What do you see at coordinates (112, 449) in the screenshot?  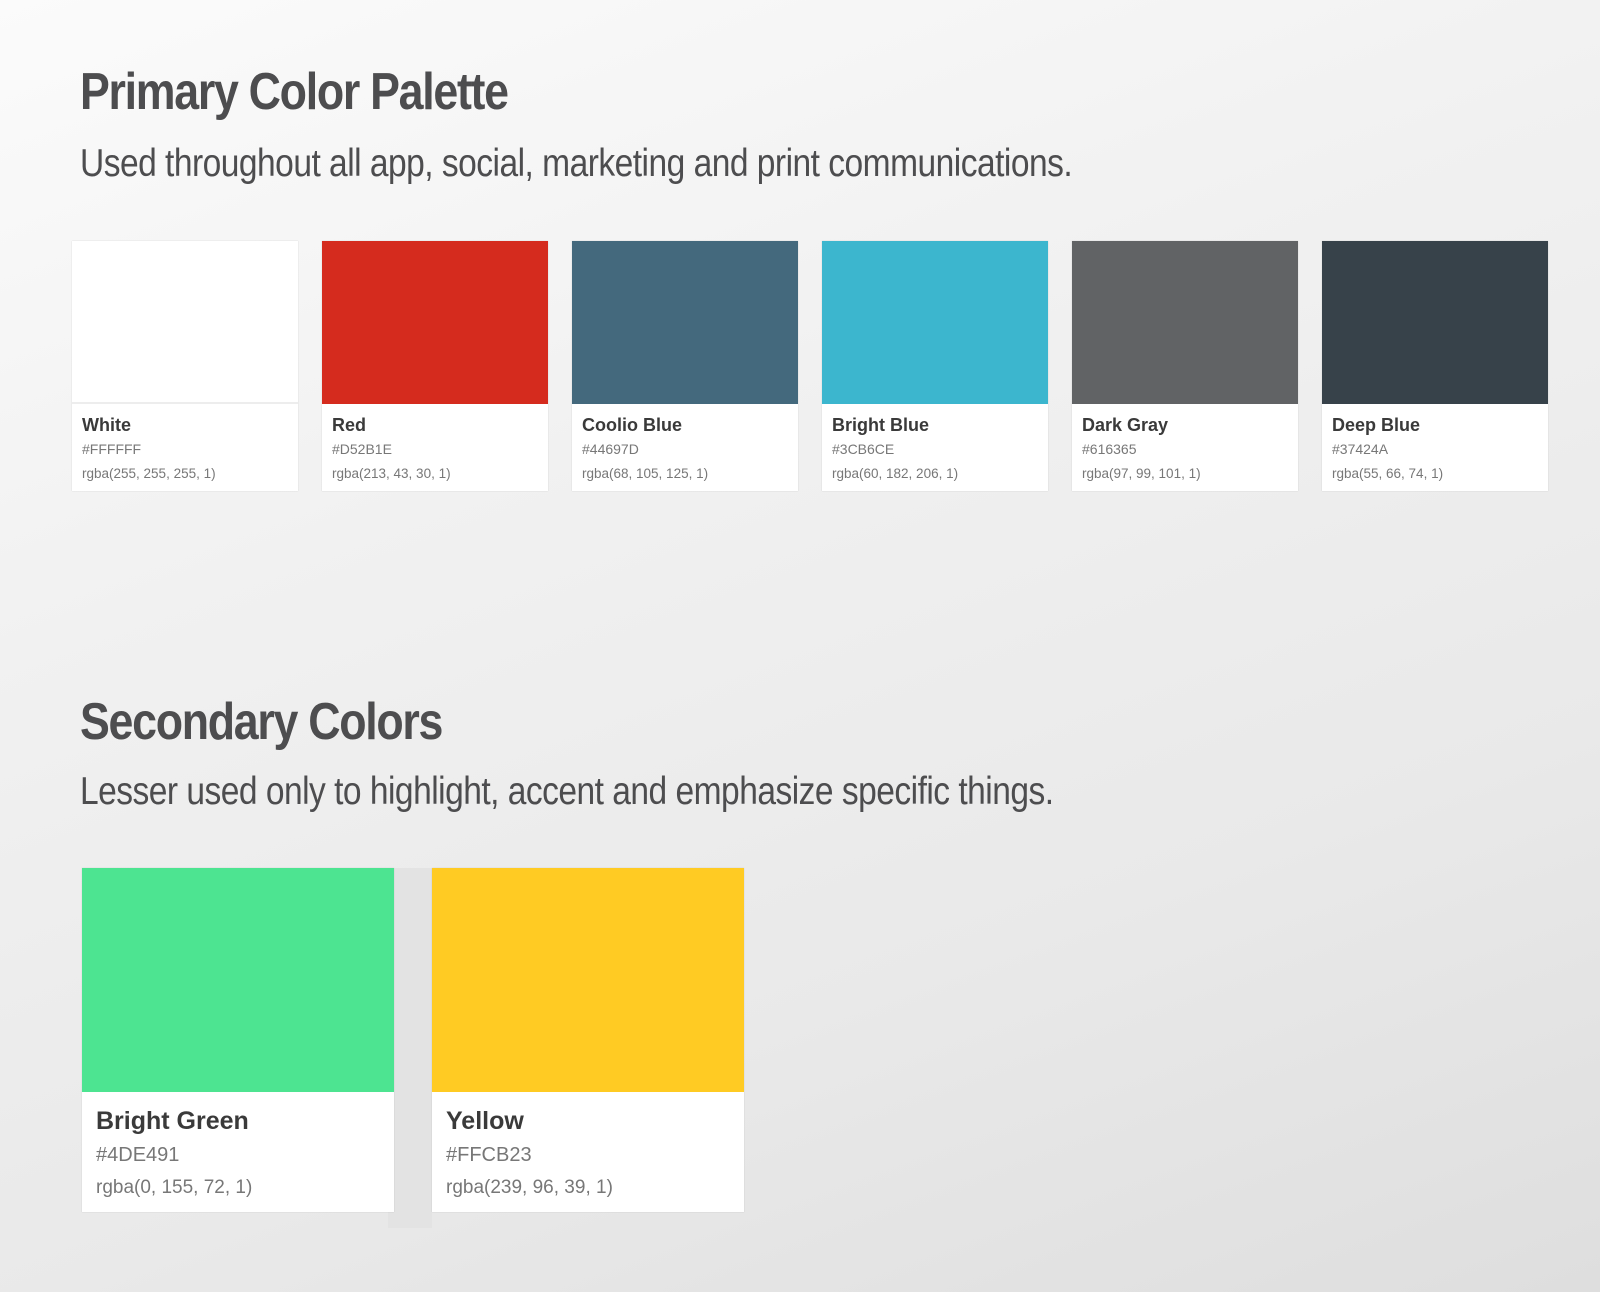 I see `swatch-hex: #FFFFFF` at bounding box center [112, 449].